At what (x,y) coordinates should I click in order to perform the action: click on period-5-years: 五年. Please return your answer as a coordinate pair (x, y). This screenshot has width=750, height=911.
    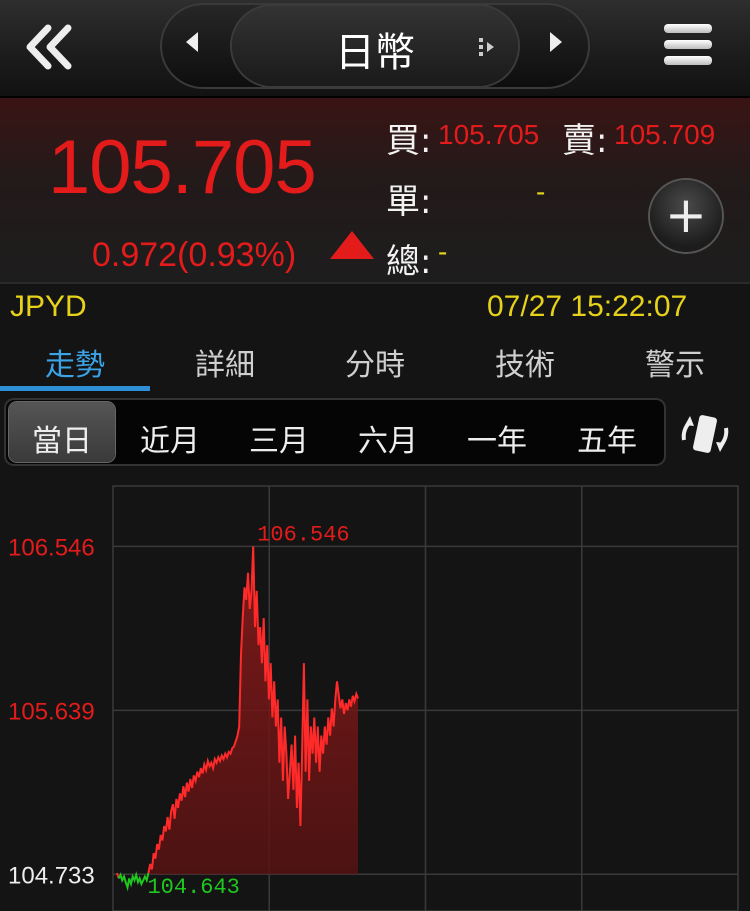
    Looking at the image, I should click on (607, 438).